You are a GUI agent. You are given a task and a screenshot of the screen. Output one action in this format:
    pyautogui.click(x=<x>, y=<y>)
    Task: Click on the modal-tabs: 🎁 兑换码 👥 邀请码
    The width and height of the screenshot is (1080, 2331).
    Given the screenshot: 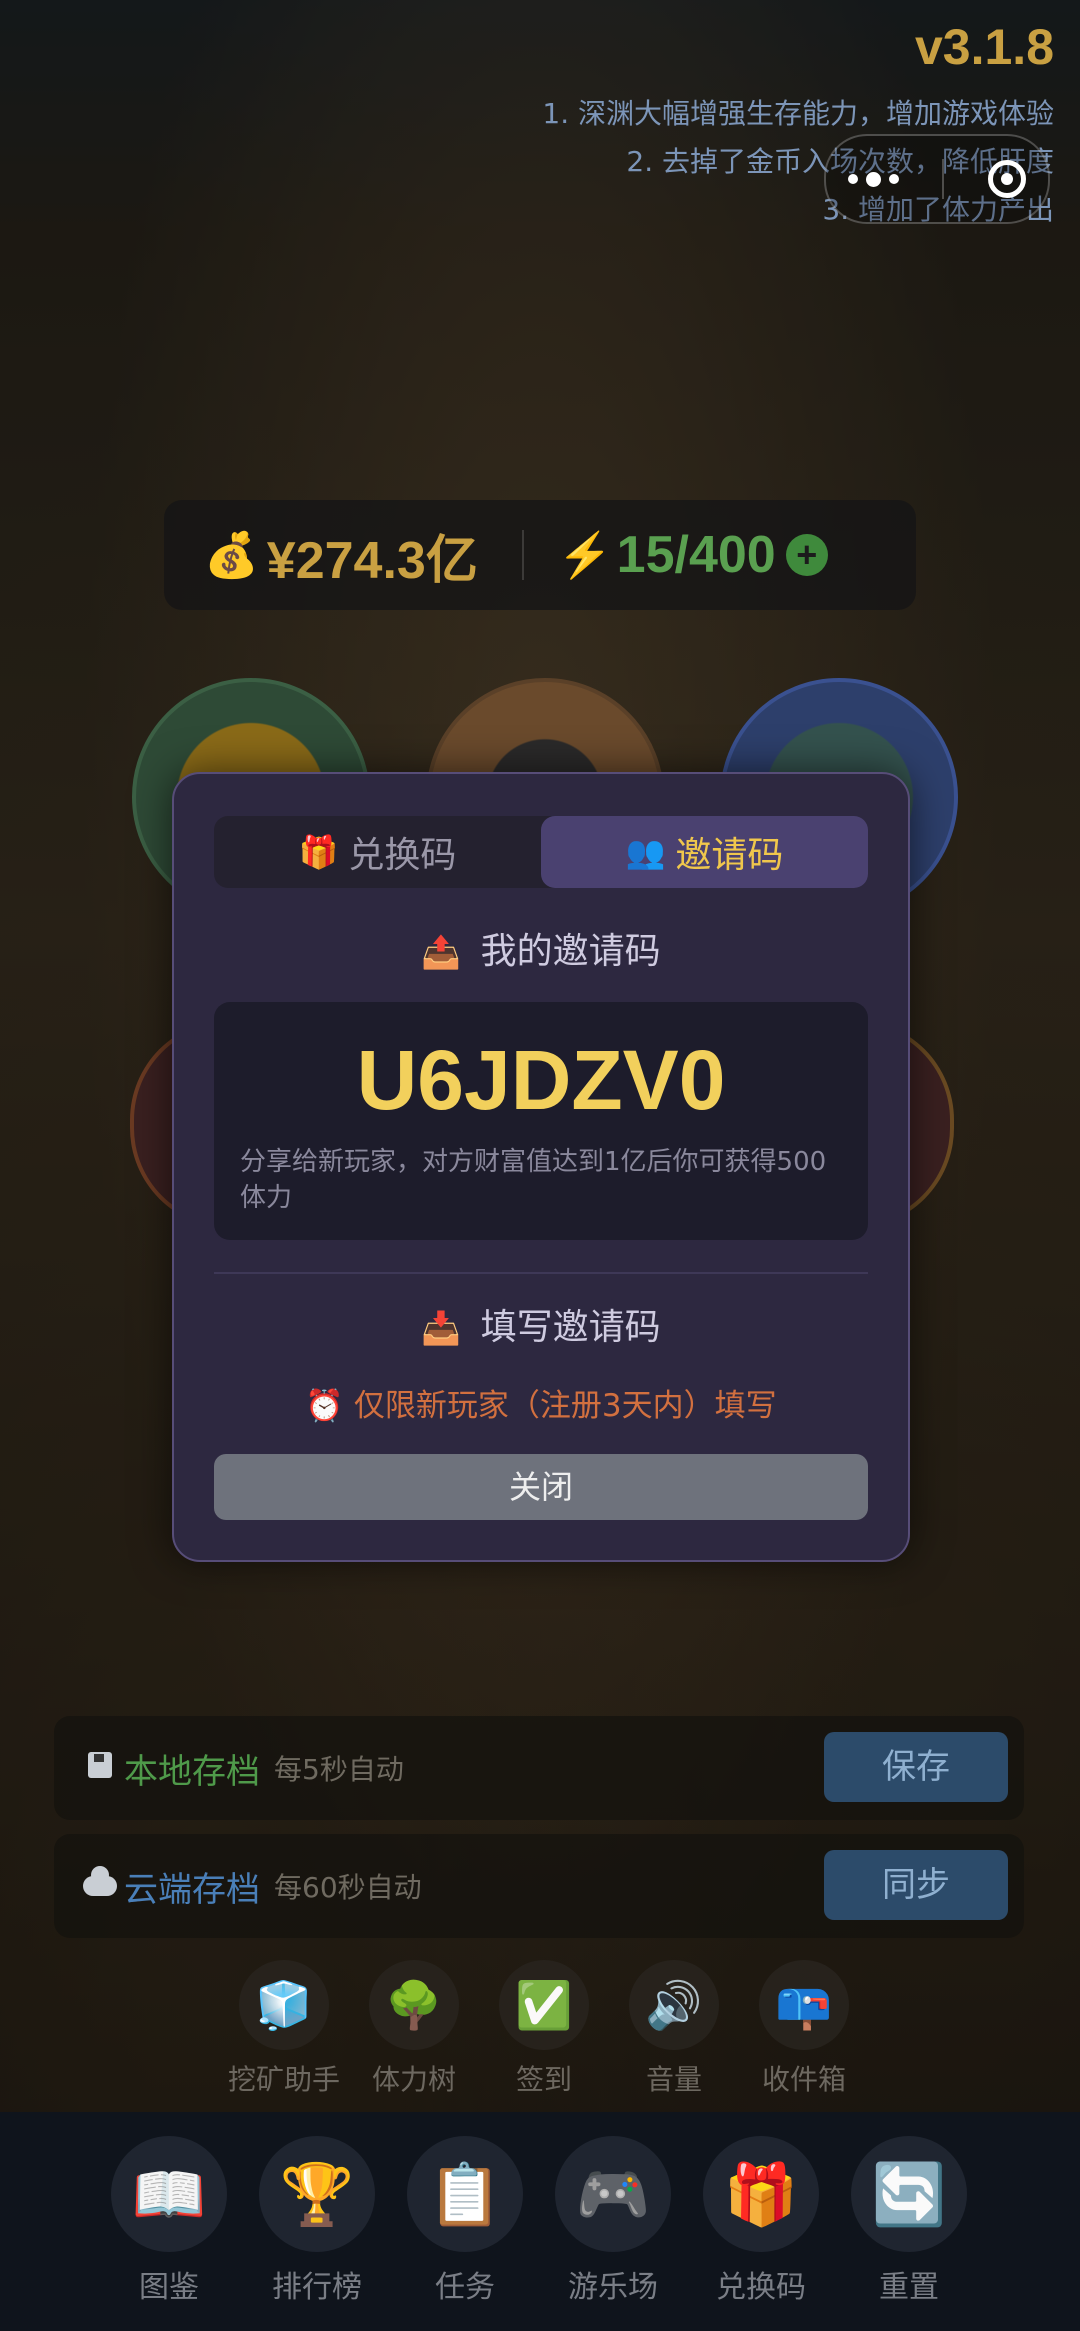 What is the action you would take?
    pyautogui.click(x=541, y=852)
    